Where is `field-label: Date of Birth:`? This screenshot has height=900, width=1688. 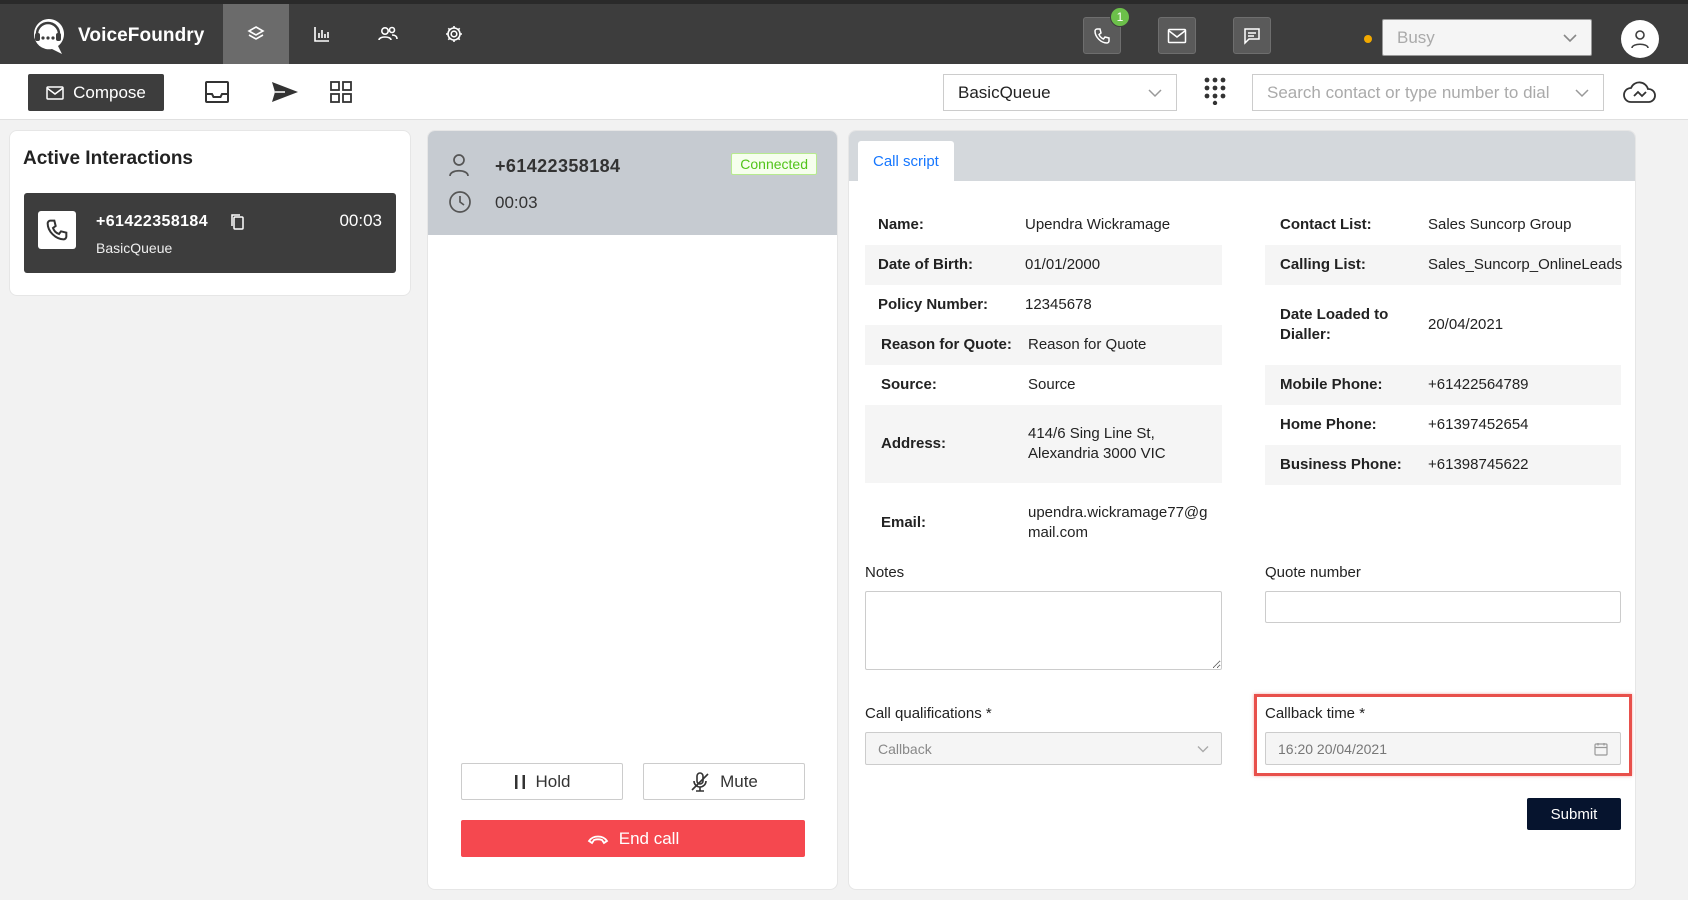 field-label: Date of Birth: is located at coordinates (925, 264).